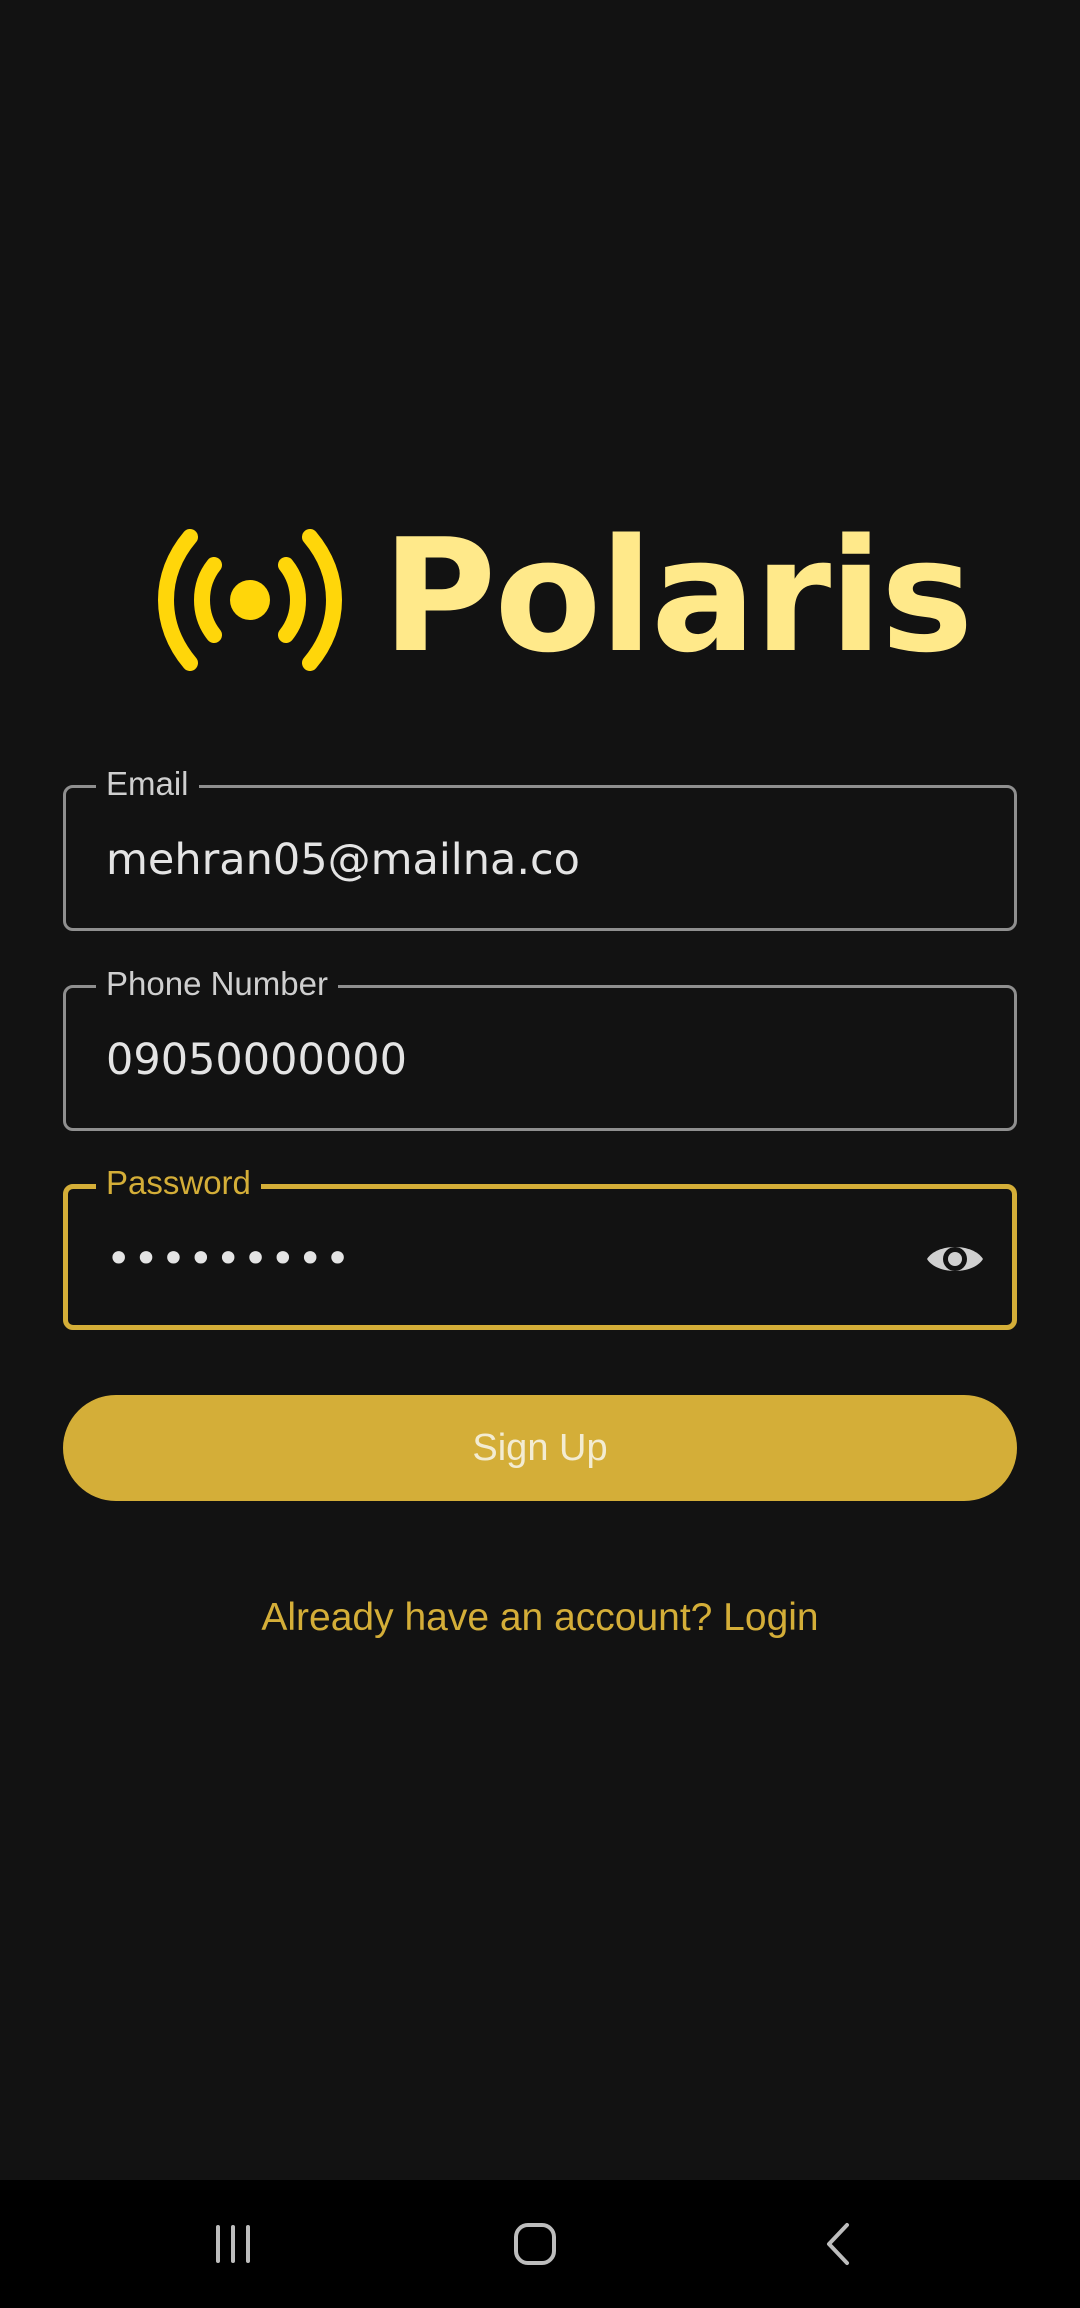 The width and height of the screenshot is (1080, 2308). I want to click on eye-icon, so click(955, 1259).